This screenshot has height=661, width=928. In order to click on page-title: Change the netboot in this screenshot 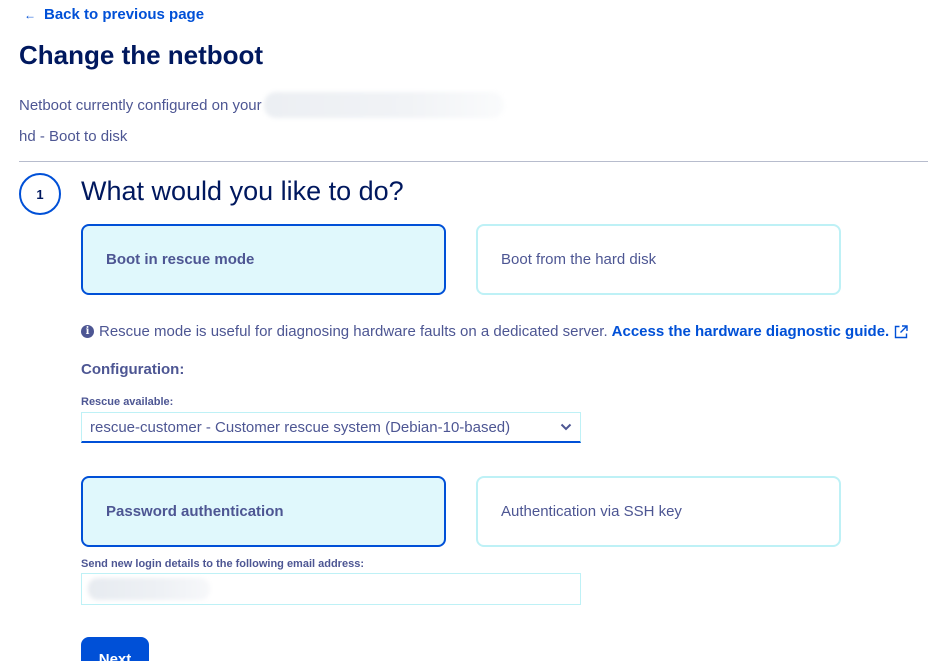, I will do `click(141, 55)`.